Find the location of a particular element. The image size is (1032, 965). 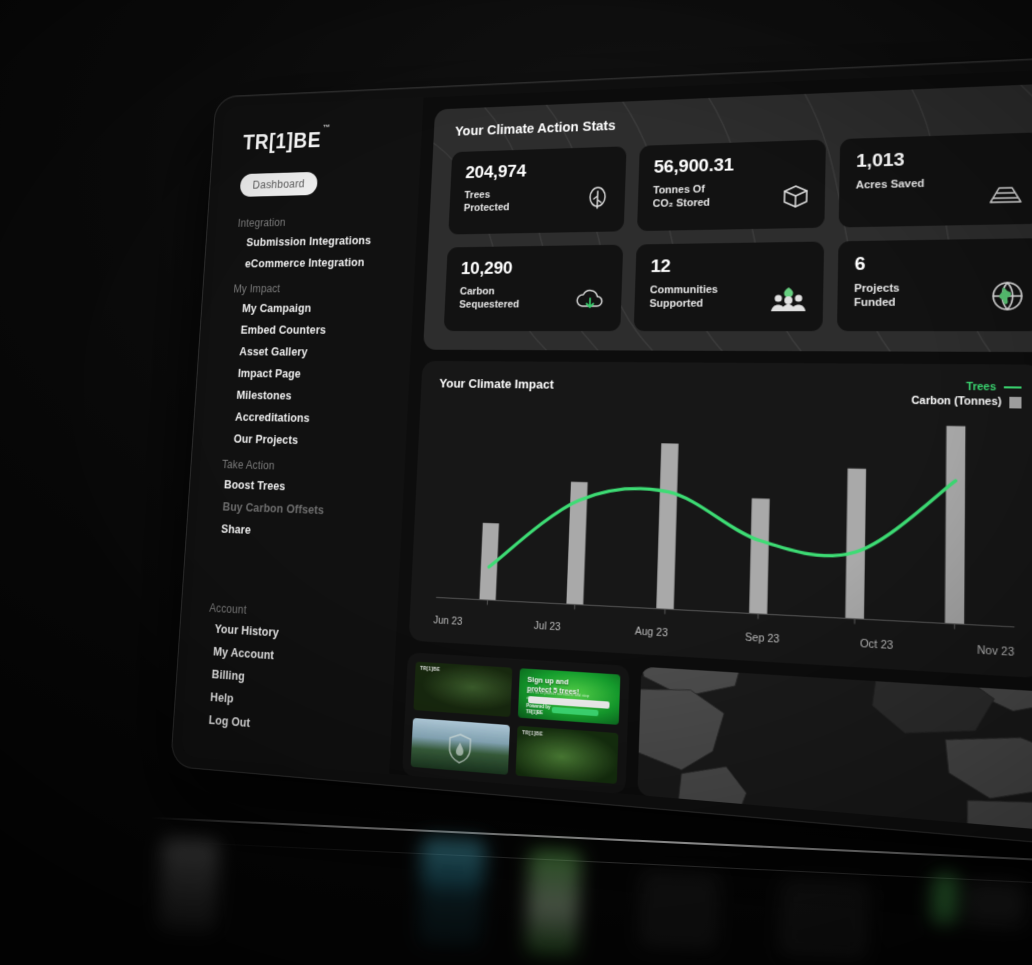

legend-line-swatch is located at coordinates (1012, 387).